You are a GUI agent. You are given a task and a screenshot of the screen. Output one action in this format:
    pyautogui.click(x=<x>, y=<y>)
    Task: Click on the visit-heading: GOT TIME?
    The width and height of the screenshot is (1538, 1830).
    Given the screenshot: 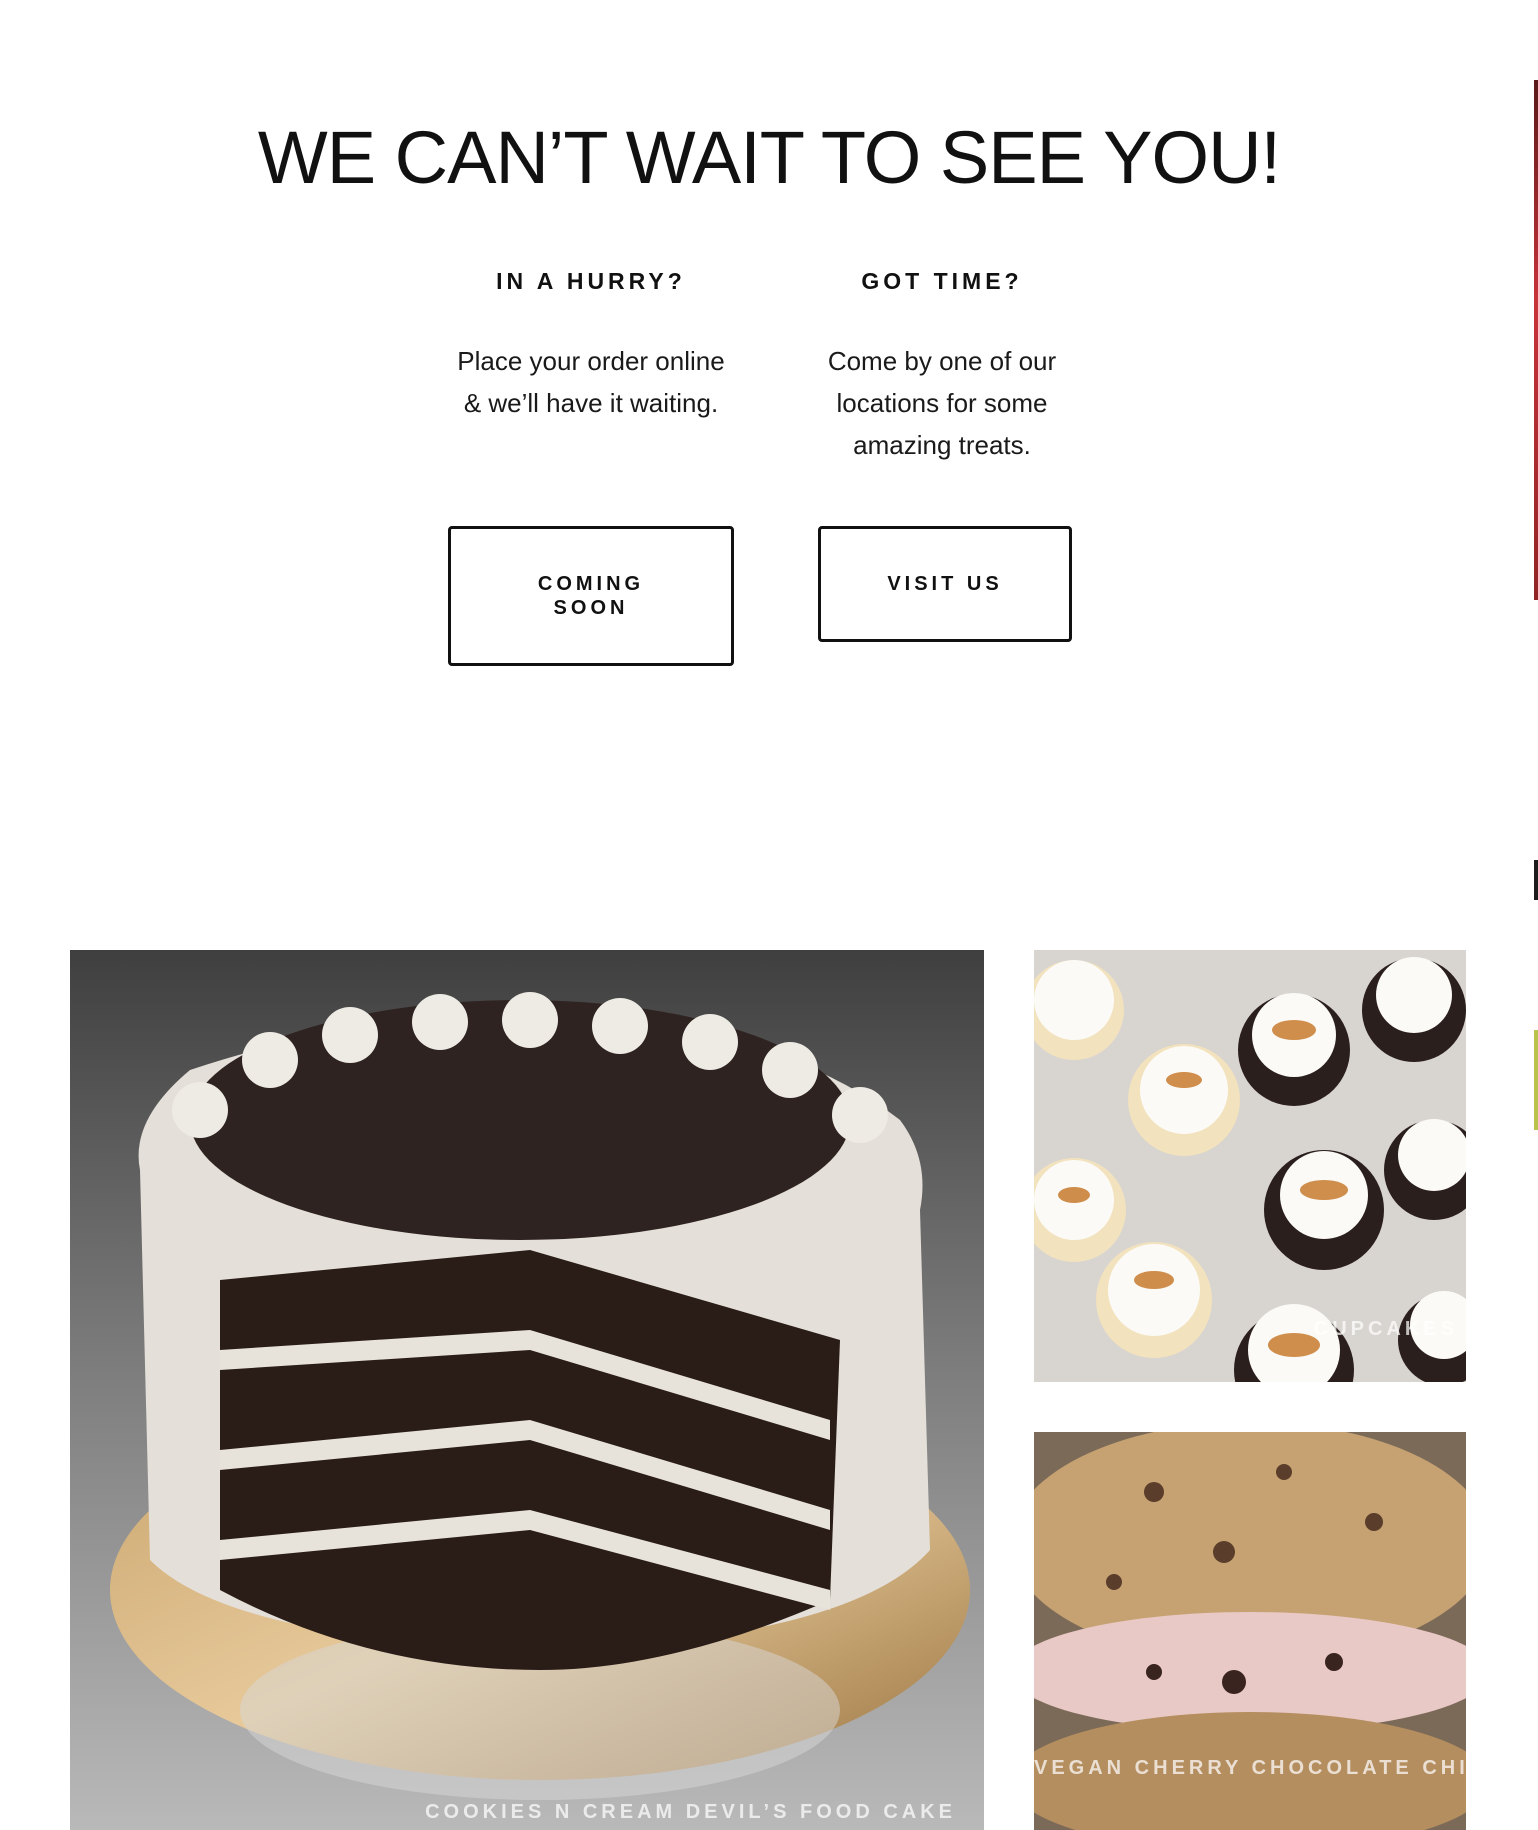 What is the action you would take?
    pyautogui.click(x=942, y=281)
    